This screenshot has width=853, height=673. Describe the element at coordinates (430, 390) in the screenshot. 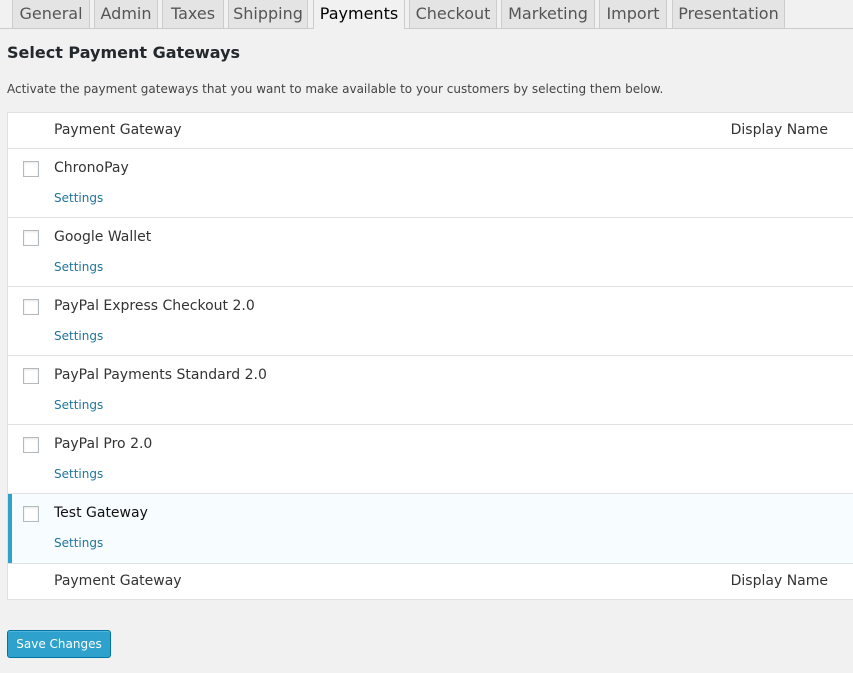

I see `table-row-paypal-standard: PayPal Payments Standard 2.0 Settings` at that location.